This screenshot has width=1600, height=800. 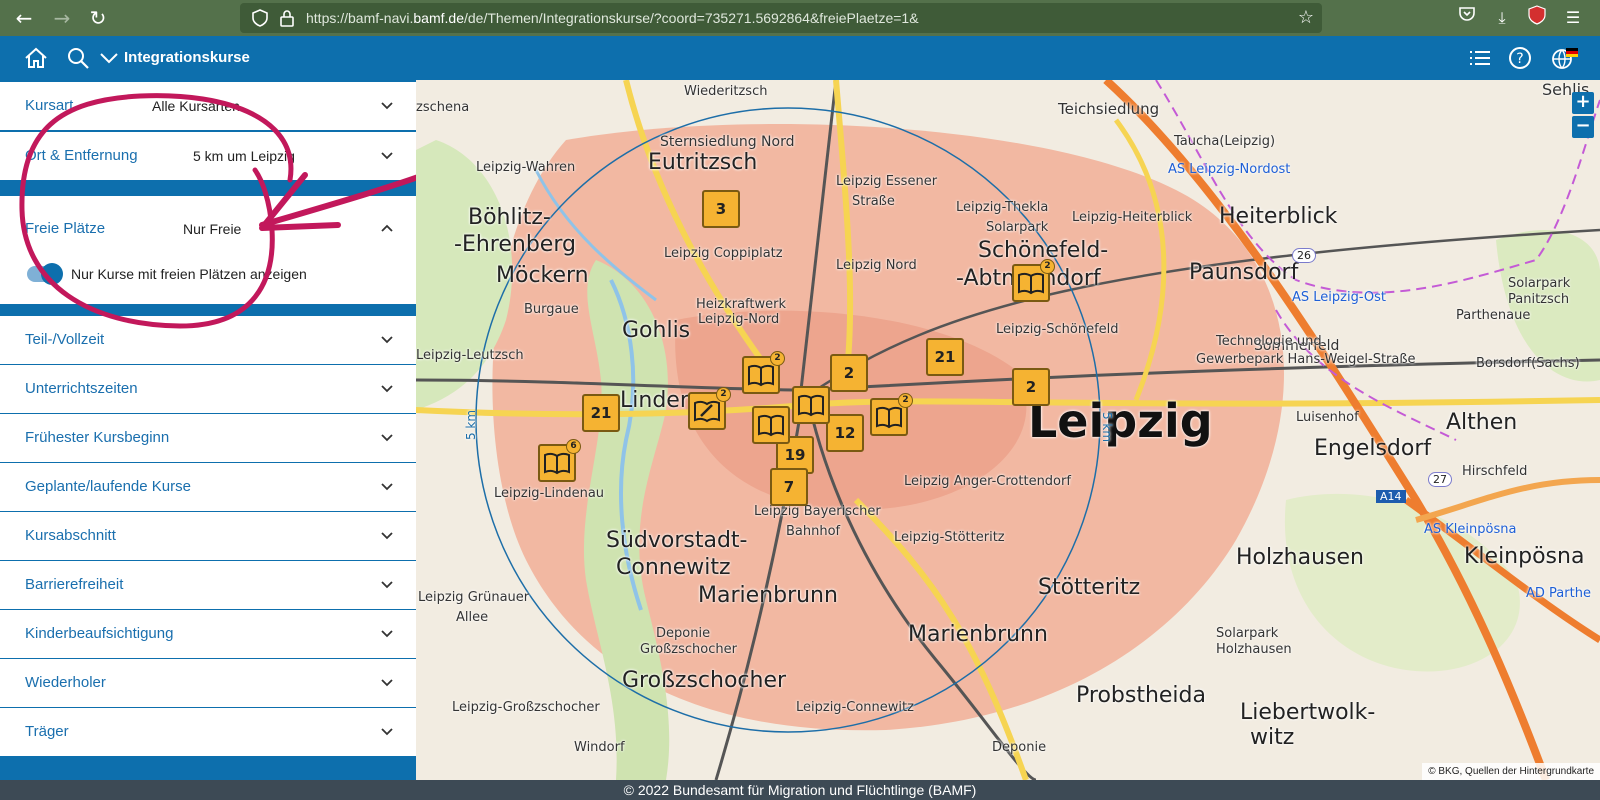 What do you see at coordinates (45, 274) in the screenshot?
I see `free-places-toggle` at bounding box center [45, 274].